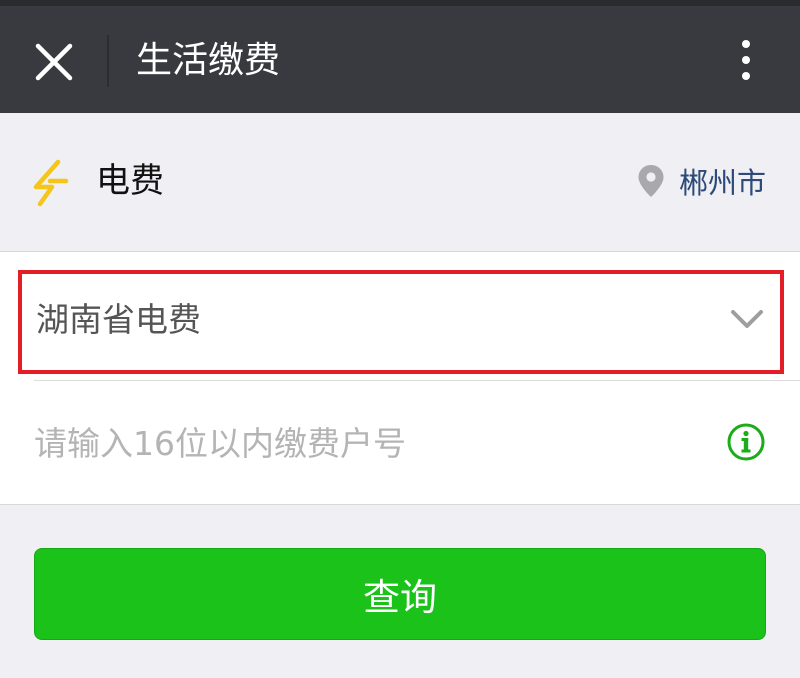  What do you see at coordinates (364, 443) in the screenshot?
I see `account-number-input` at bounding box center [364, 443].